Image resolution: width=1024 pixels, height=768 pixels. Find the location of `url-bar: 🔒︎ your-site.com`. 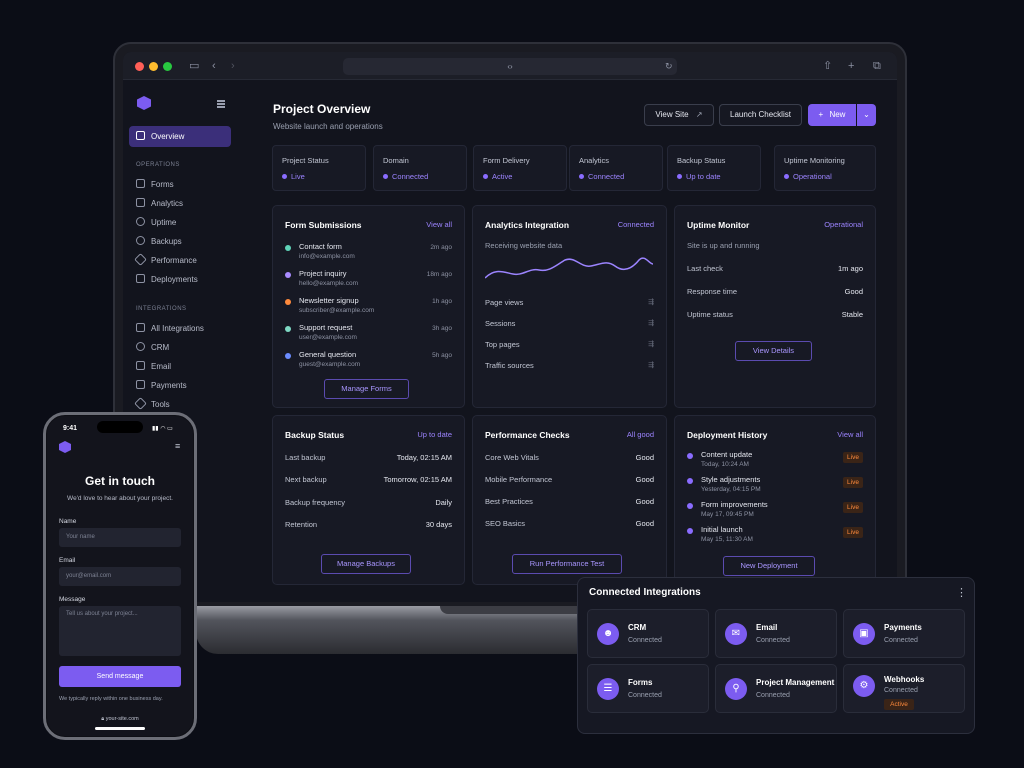

url-bar: 🔒︎ your-site.com is located at coordinates (120, 719).